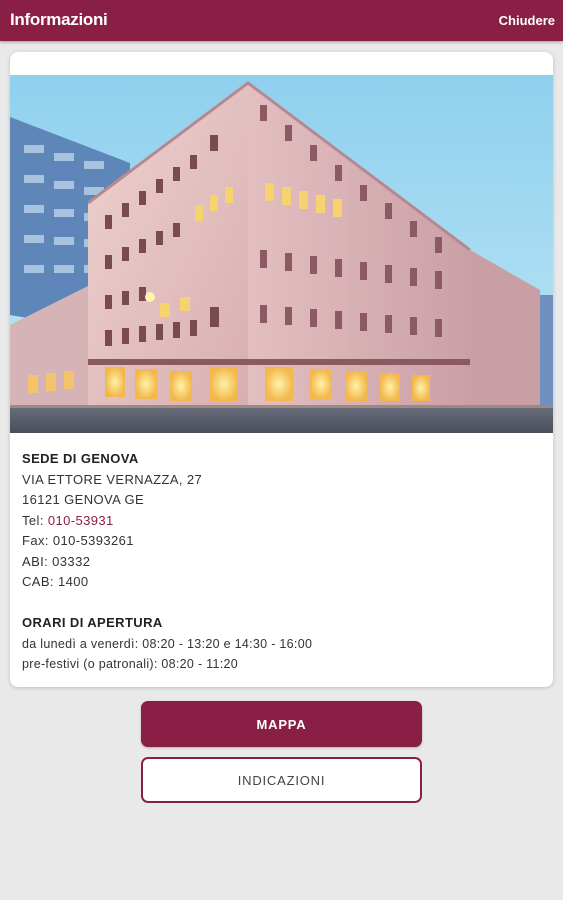 This screenshot has height=900, width=563. I want to click on close-button: Chiudere, so click(527, 20).